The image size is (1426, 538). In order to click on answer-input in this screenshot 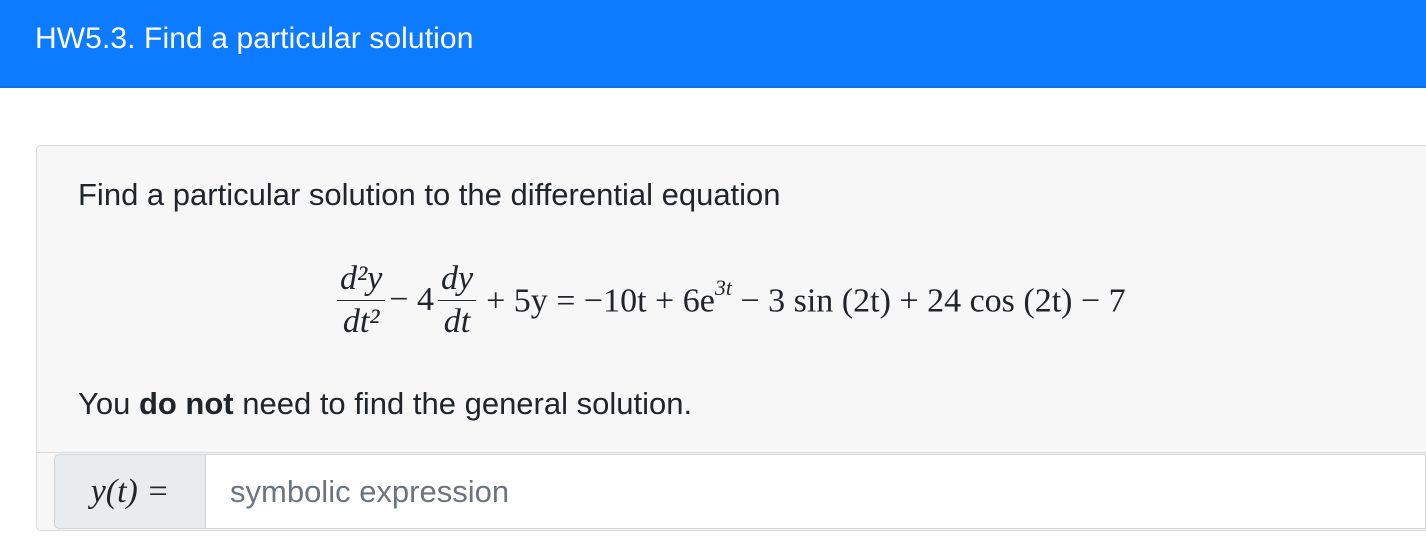, I will do `click(816, 491)`.